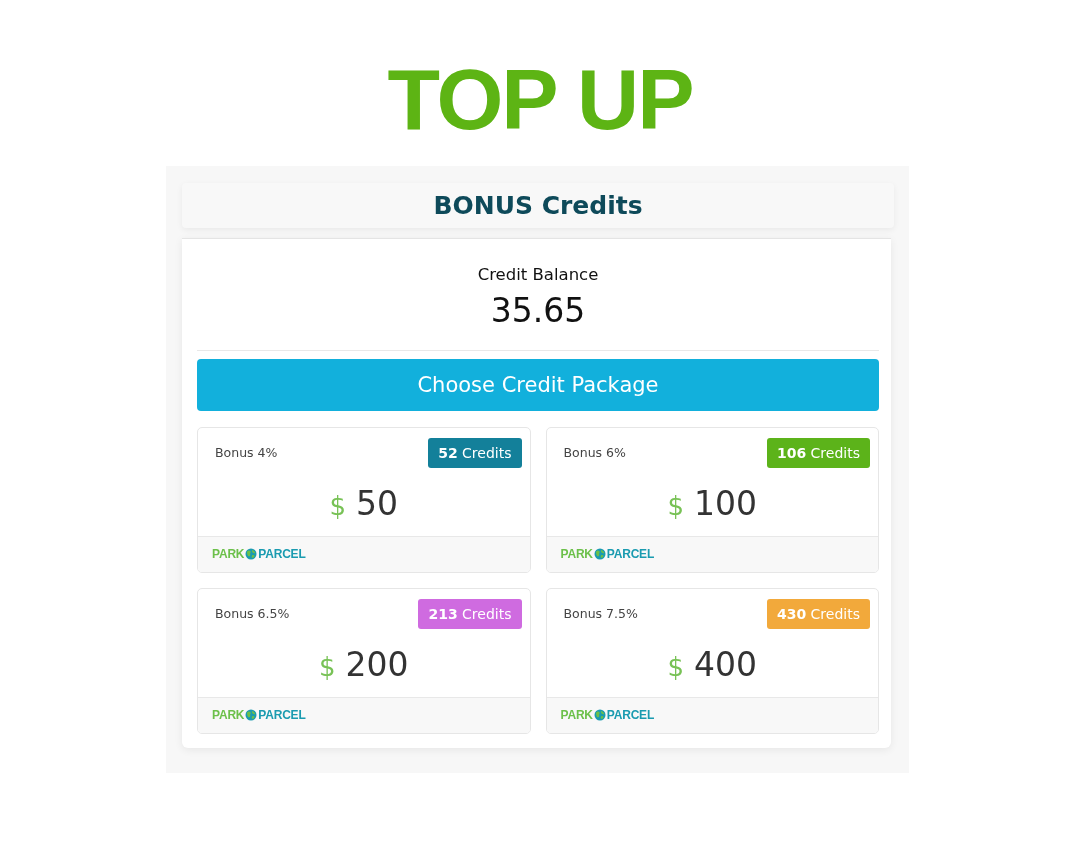  What do you see at coordinates (538, 310) in the screenshot?
I see `balance-value: 35.65` at bounding box center [538, 310].